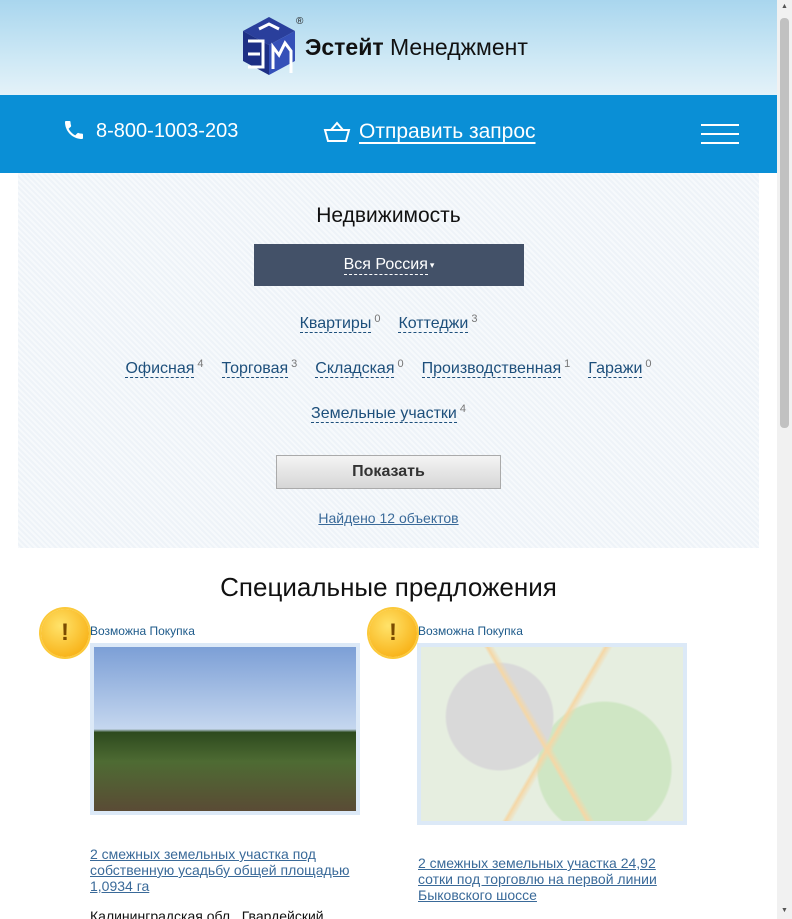  I want to click on phone-number: 8-800-1003-203, so click(167, 131).